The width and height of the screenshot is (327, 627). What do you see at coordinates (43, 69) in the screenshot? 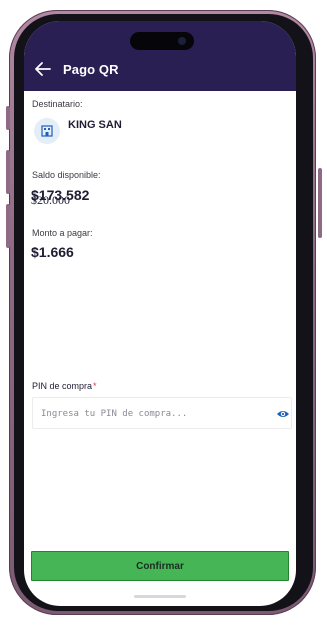
I see `arrow-left-icon` at bounding box center [43, 69].